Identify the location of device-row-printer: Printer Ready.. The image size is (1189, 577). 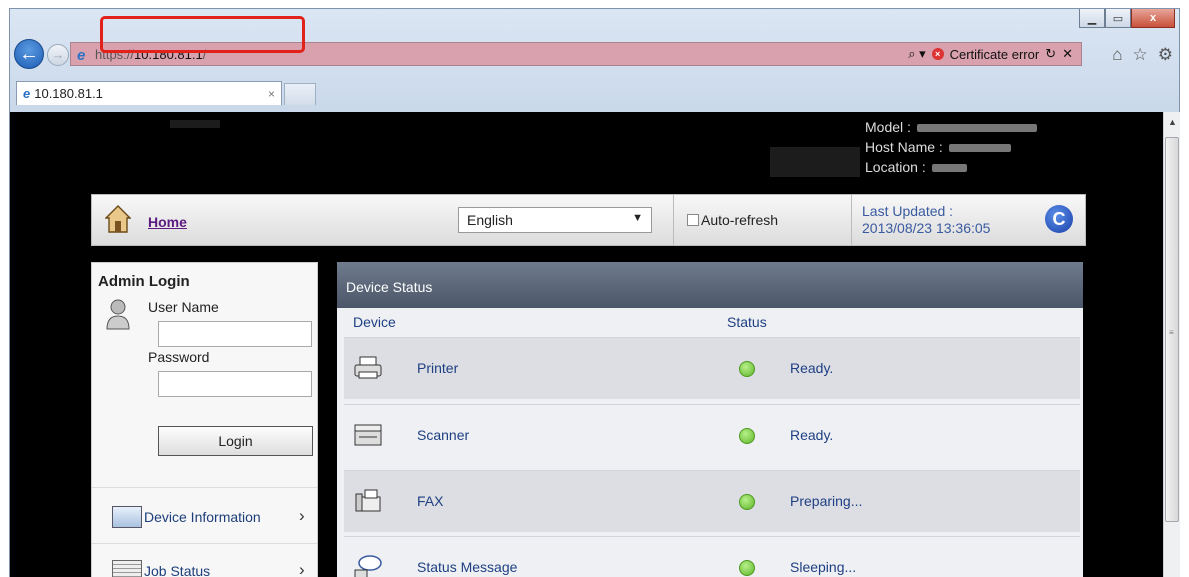
(712, 368).